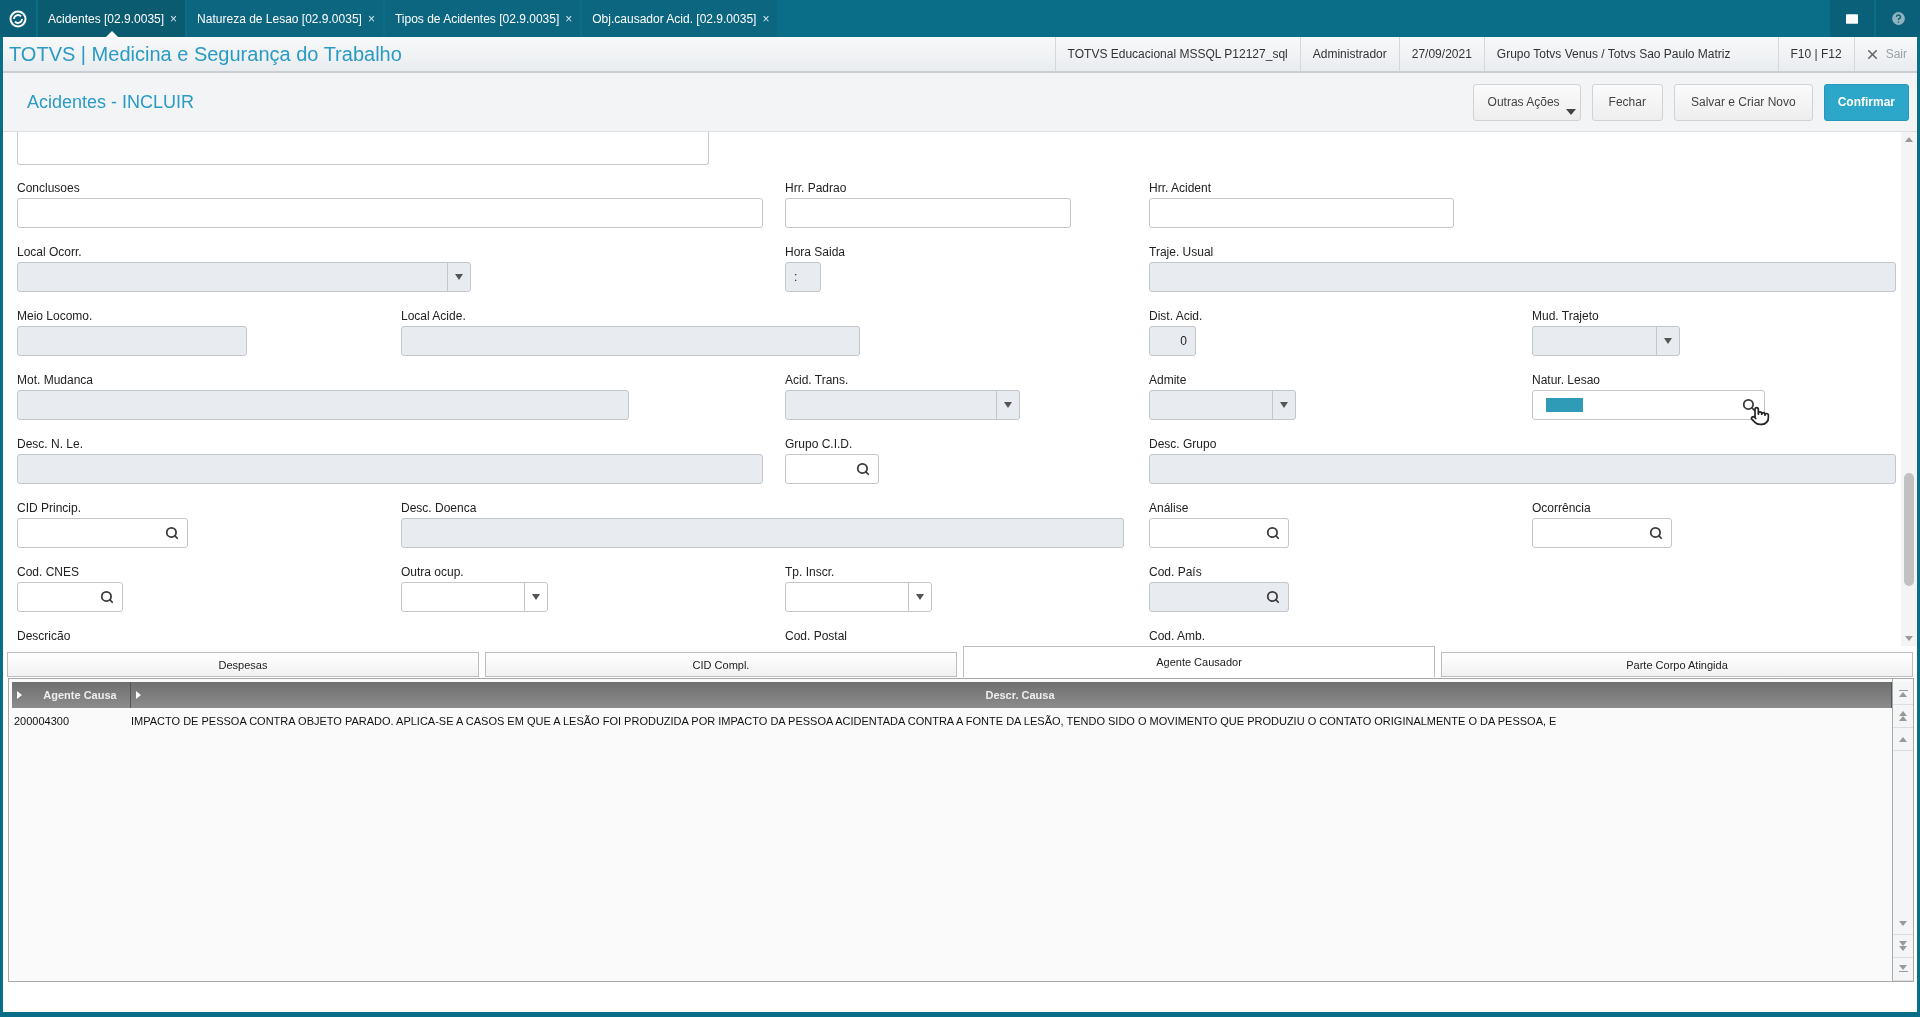 The height and width of the screenshot is (1017, 1920). I want to click on help-icon, so click(1898, 18).